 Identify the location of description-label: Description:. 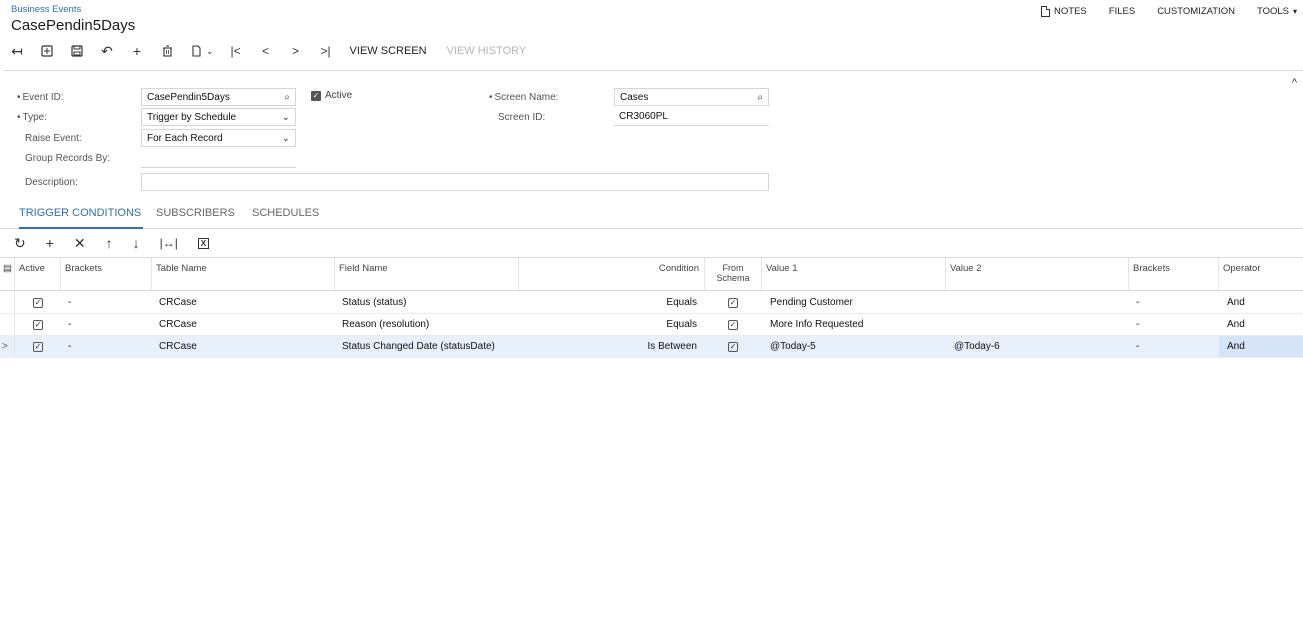
(51, 182).